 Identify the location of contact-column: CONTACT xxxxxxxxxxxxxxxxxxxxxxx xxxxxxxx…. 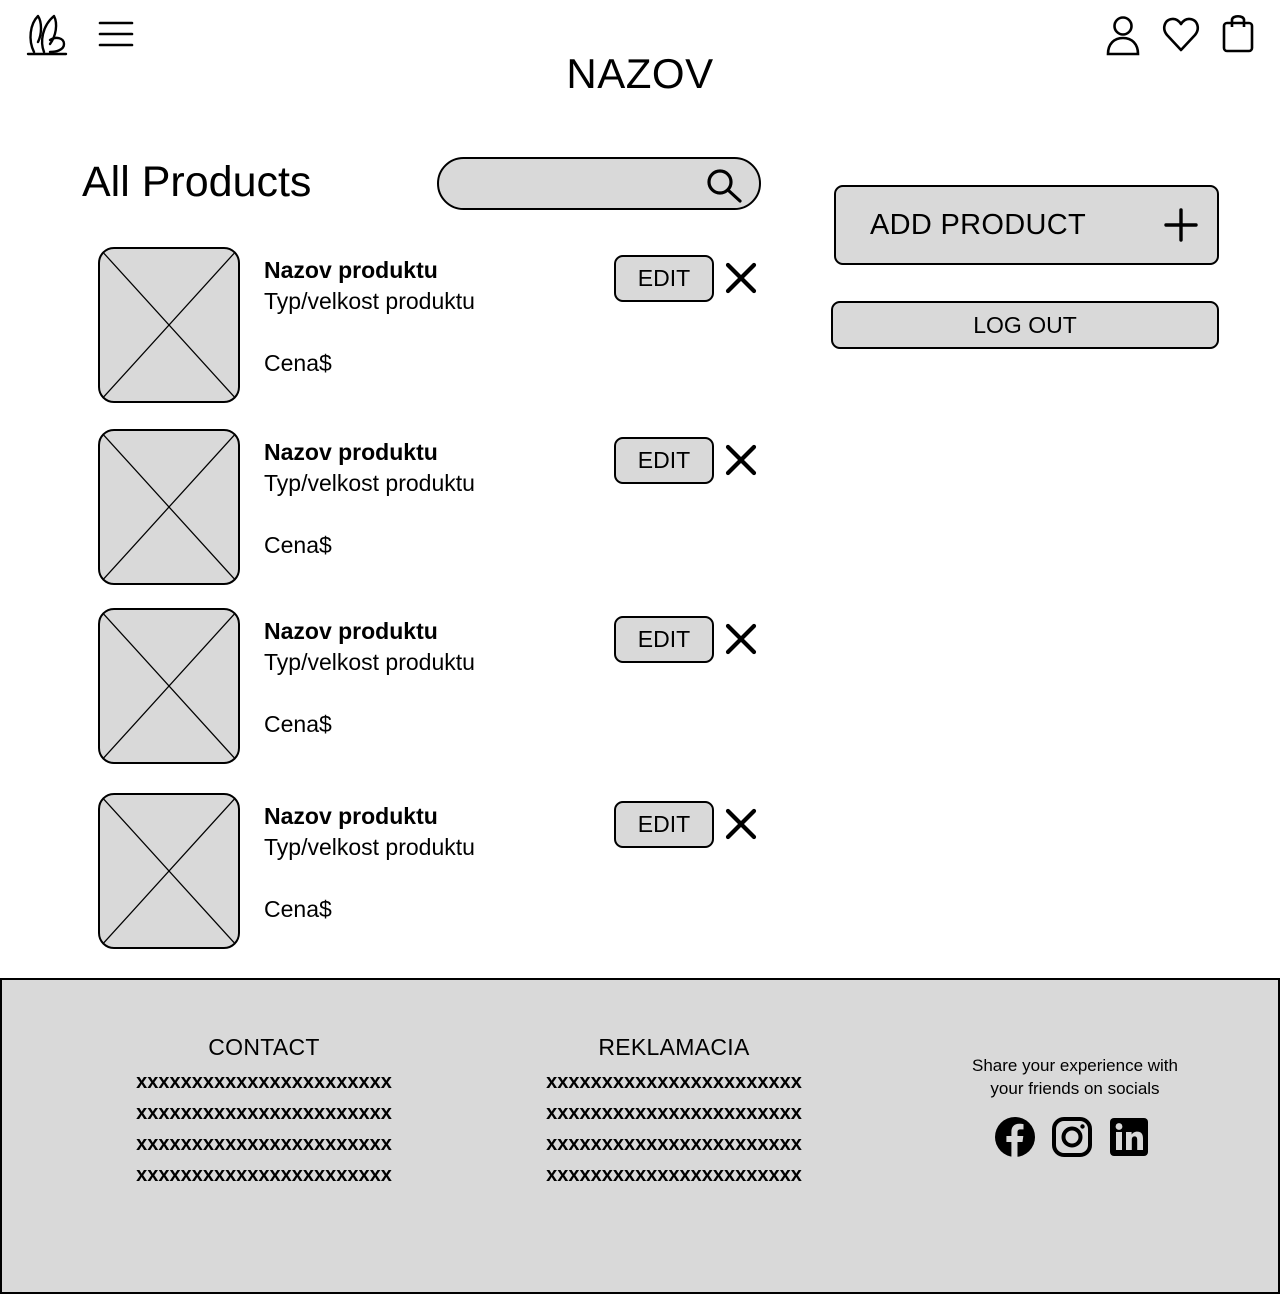
(264, 1112).